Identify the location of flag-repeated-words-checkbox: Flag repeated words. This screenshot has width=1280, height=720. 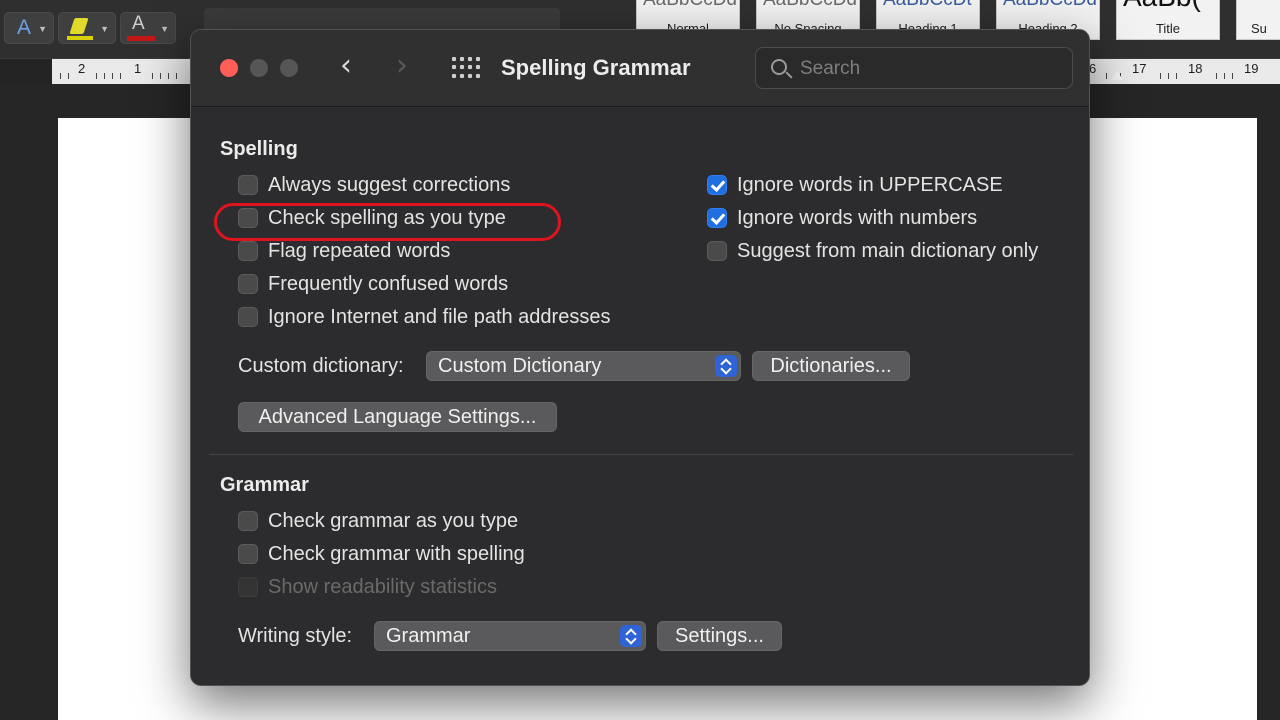
(344, 251).